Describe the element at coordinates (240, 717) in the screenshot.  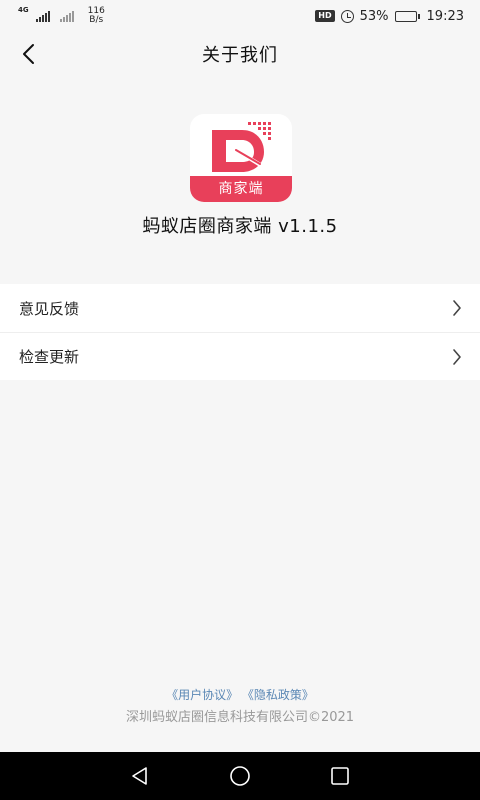
I see `copyright-text: 深圳蚂蚁店圈信息科技有限公司©2021` at that location.